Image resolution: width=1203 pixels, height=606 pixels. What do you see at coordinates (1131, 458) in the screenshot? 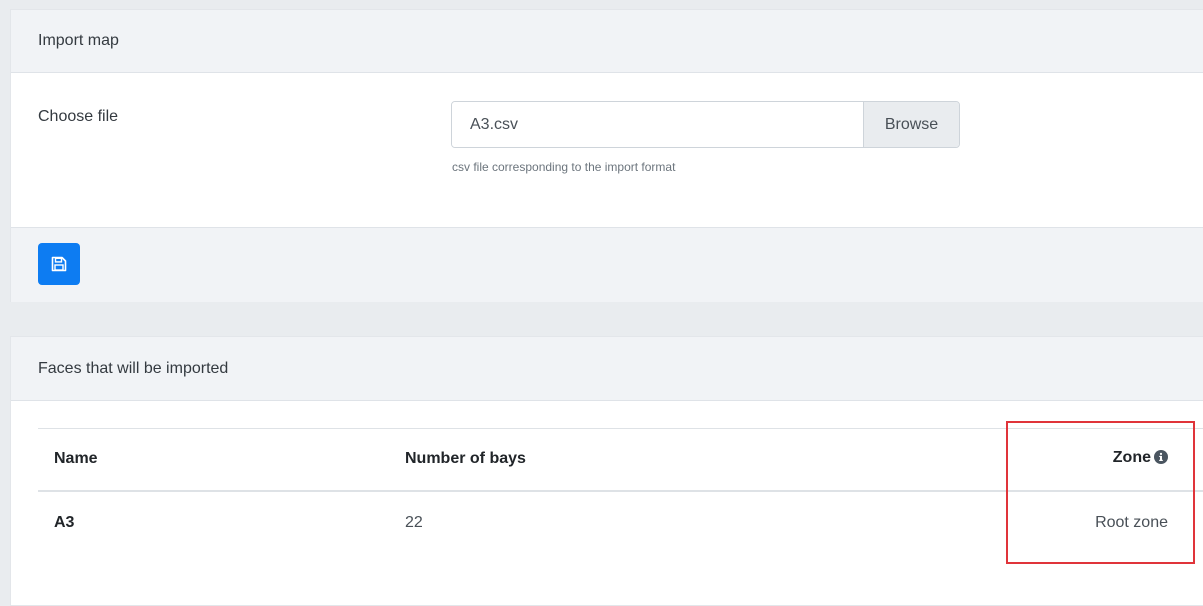
I see `zone-header-label: Zone` at bounding box center [1131, 458].